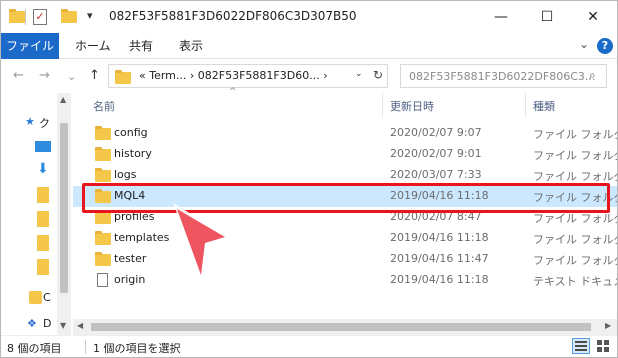 The image size is (618, 358). What do you see at coordinates (359, 74) in the screenshot?
I see `chevron-down-icon: ⌄` at bounding box center [359, 74].